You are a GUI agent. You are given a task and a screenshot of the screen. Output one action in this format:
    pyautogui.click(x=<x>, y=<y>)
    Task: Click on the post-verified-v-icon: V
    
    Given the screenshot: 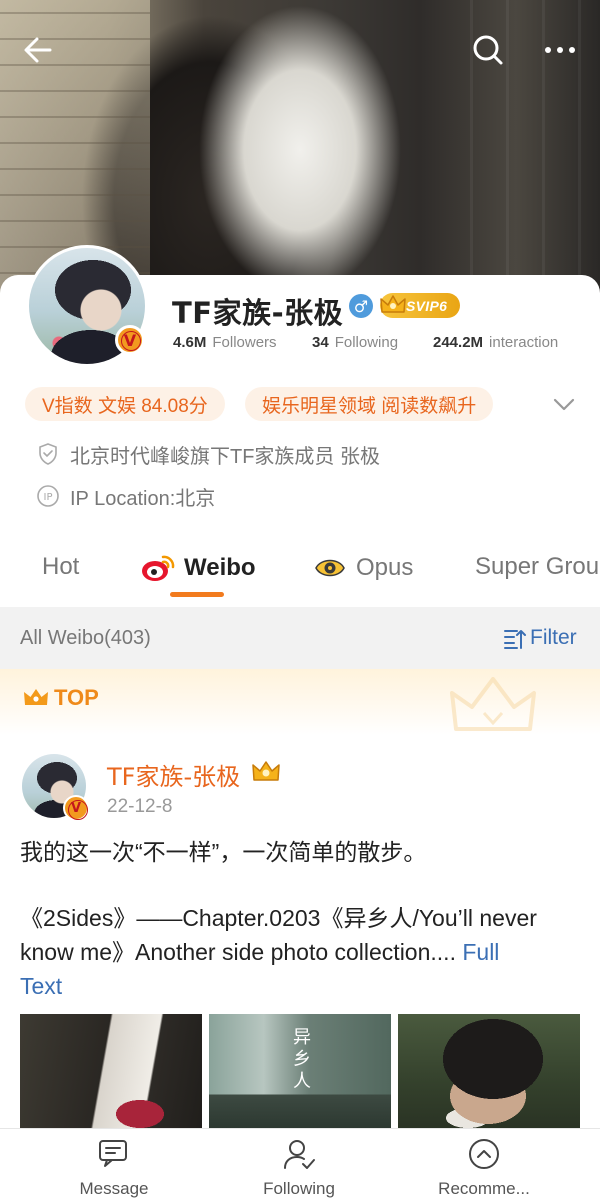 What is the action you would take?
    pyautogui.click(x=76, y=808)
    